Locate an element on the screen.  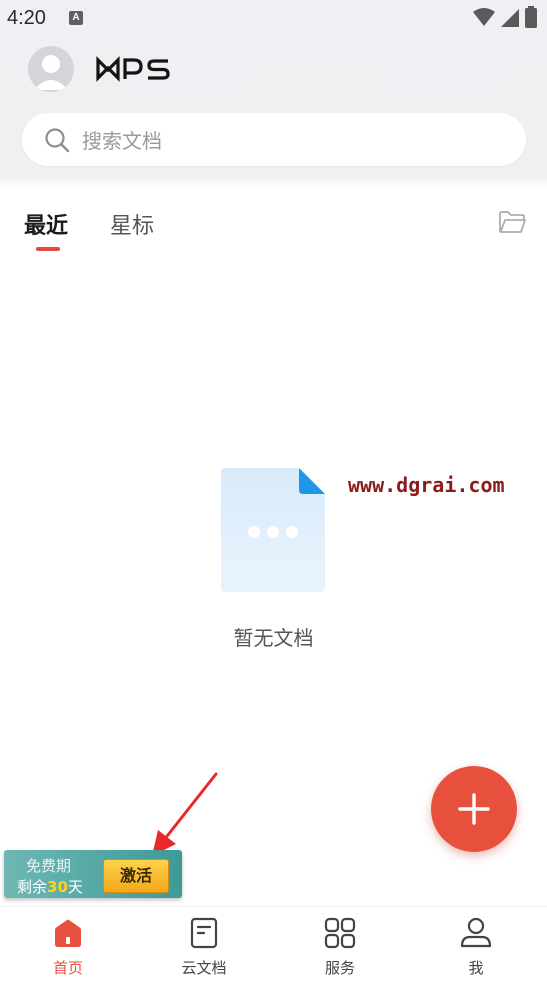
search-bar is located at coordinates (274, 140).